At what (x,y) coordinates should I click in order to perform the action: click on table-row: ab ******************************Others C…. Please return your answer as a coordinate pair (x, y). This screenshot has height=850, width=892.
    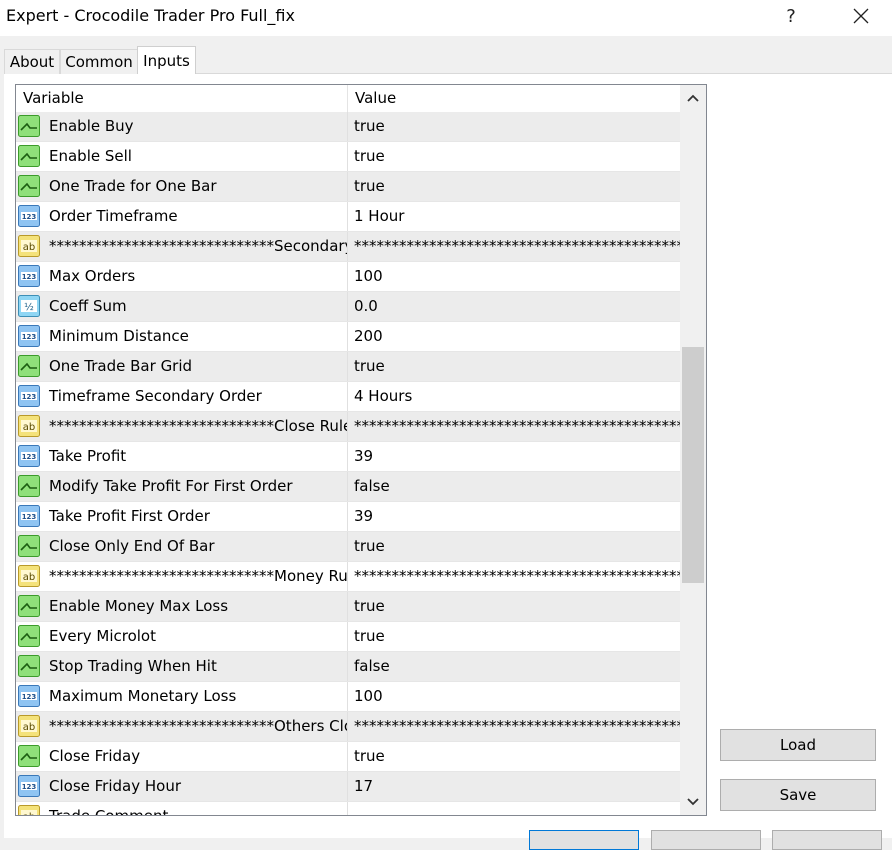
    Looking at the image, I should click on (348, 727).